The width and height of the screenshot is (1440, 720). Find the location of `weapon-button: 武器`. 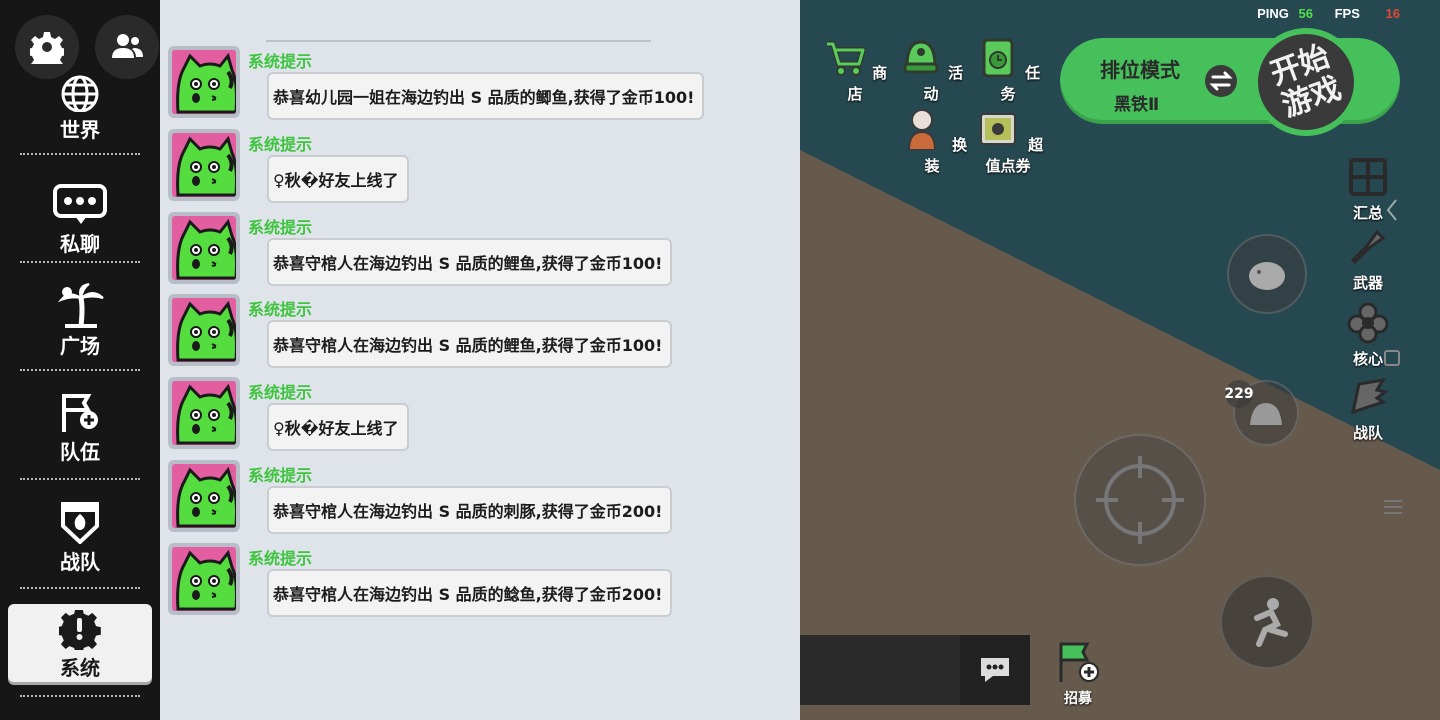

weapon-button: 武器 is located at coordinates (1368, 259).